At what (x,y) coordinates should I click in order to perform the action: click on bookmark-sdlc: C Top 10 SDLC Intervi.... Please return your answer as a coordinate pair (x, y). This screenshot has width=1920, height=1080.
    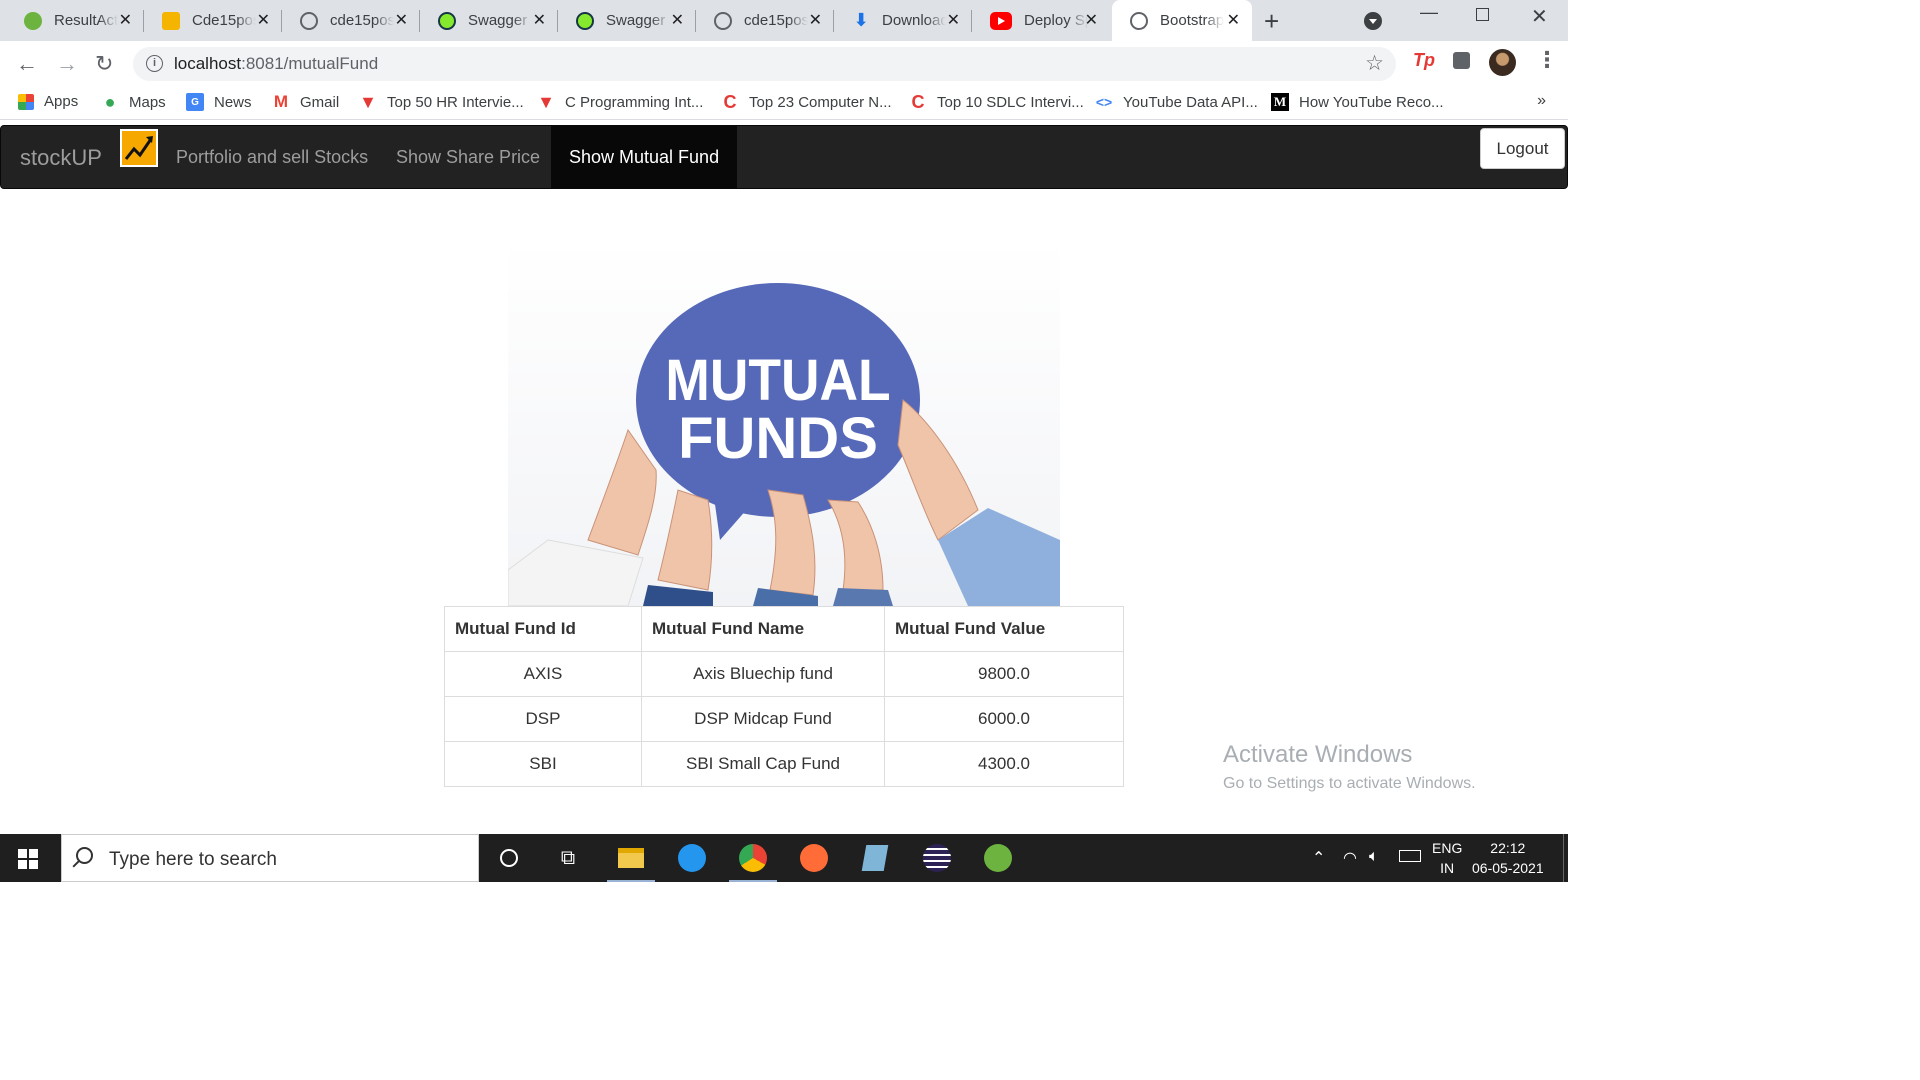
    Looking at the image, I should click on (996, 101).